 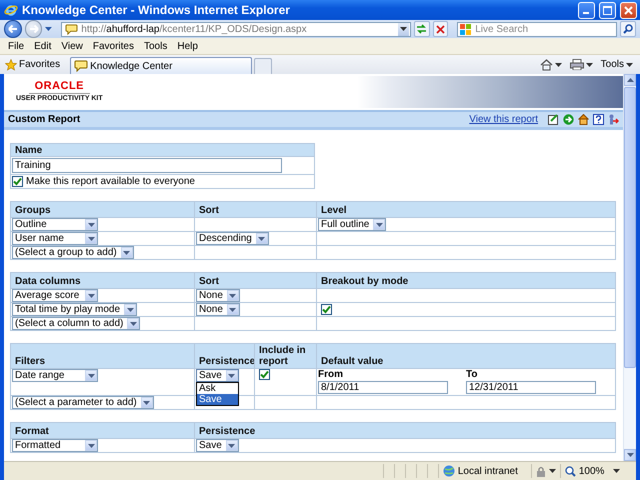 What do you see at coordinates (465, 209) in the screenshot?
I see `column-header: Level` at bounding box center [465, 209].